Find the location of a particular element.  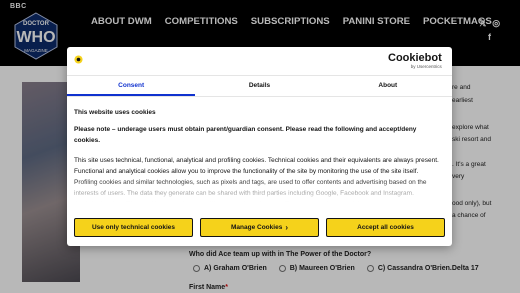

tab-details: Details is located at coordinates (259, 86).